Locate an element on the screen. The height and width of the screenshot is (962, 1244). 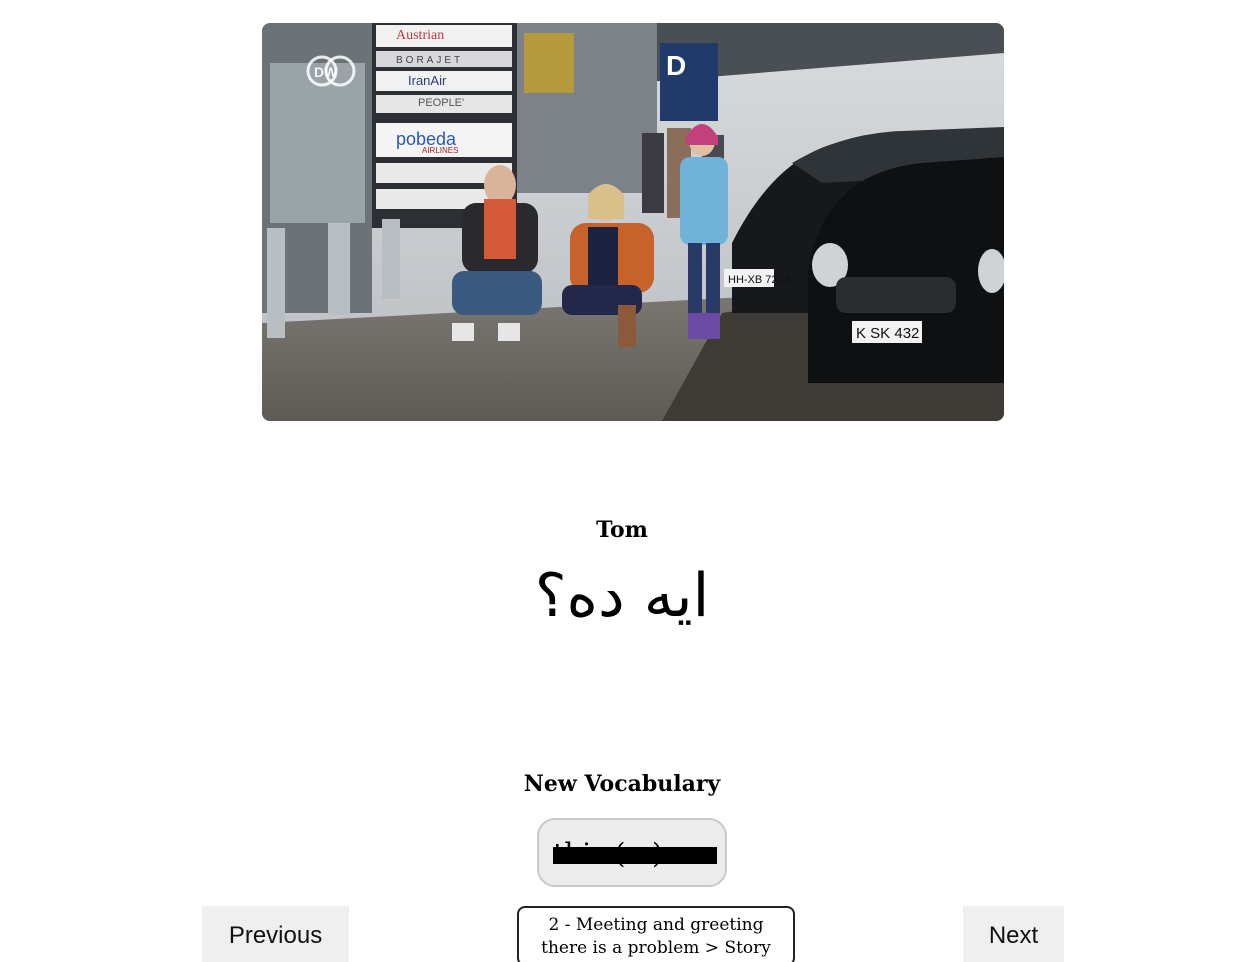
sign-people: PEOPLE' is located at coordinates (441, 103).